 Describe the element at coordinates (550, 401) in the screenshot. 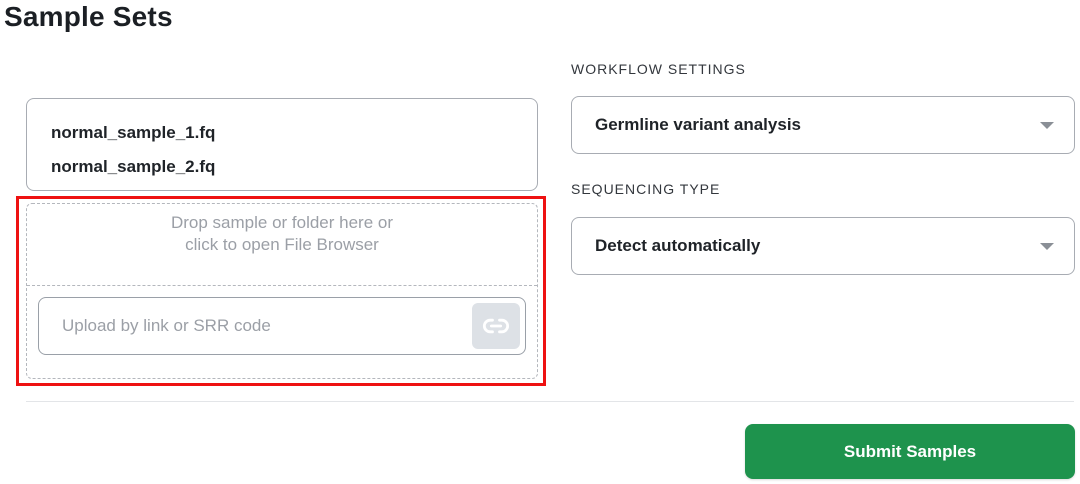

I see `divider` at that location.